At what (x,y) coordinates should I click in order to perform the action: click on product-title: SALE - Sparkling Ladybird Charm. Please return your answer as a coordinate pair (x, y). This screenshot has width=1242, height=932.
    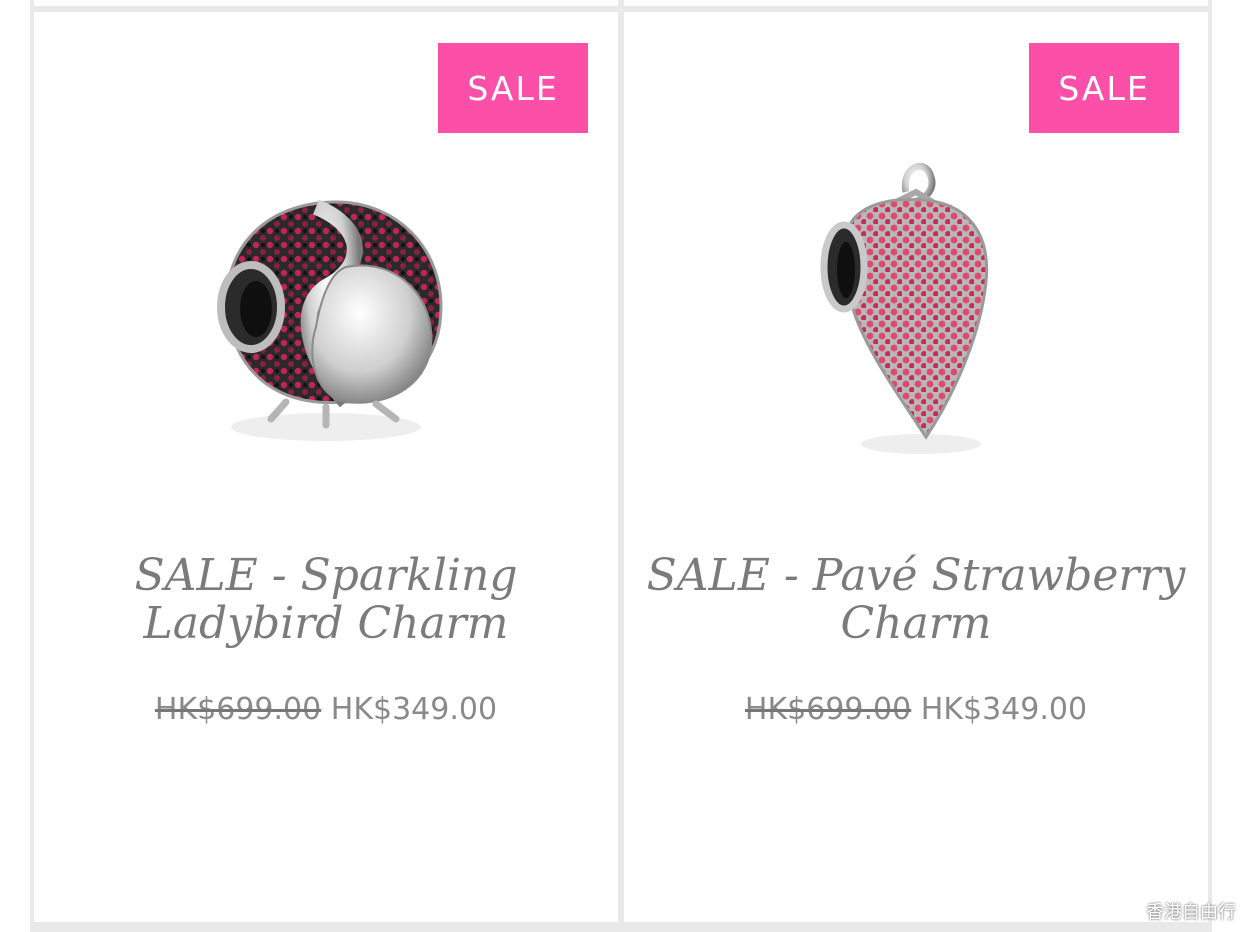
    Looking at the image, I should click on (326, 600).